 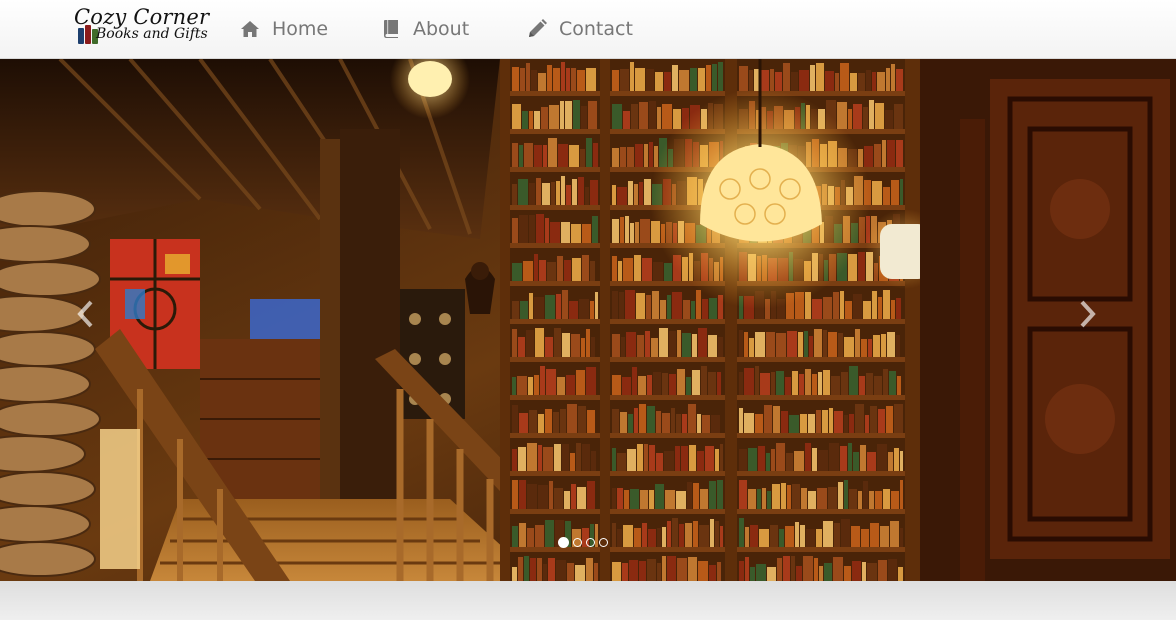 I want to click on page-bottom-band, so click(x=588, y=600).